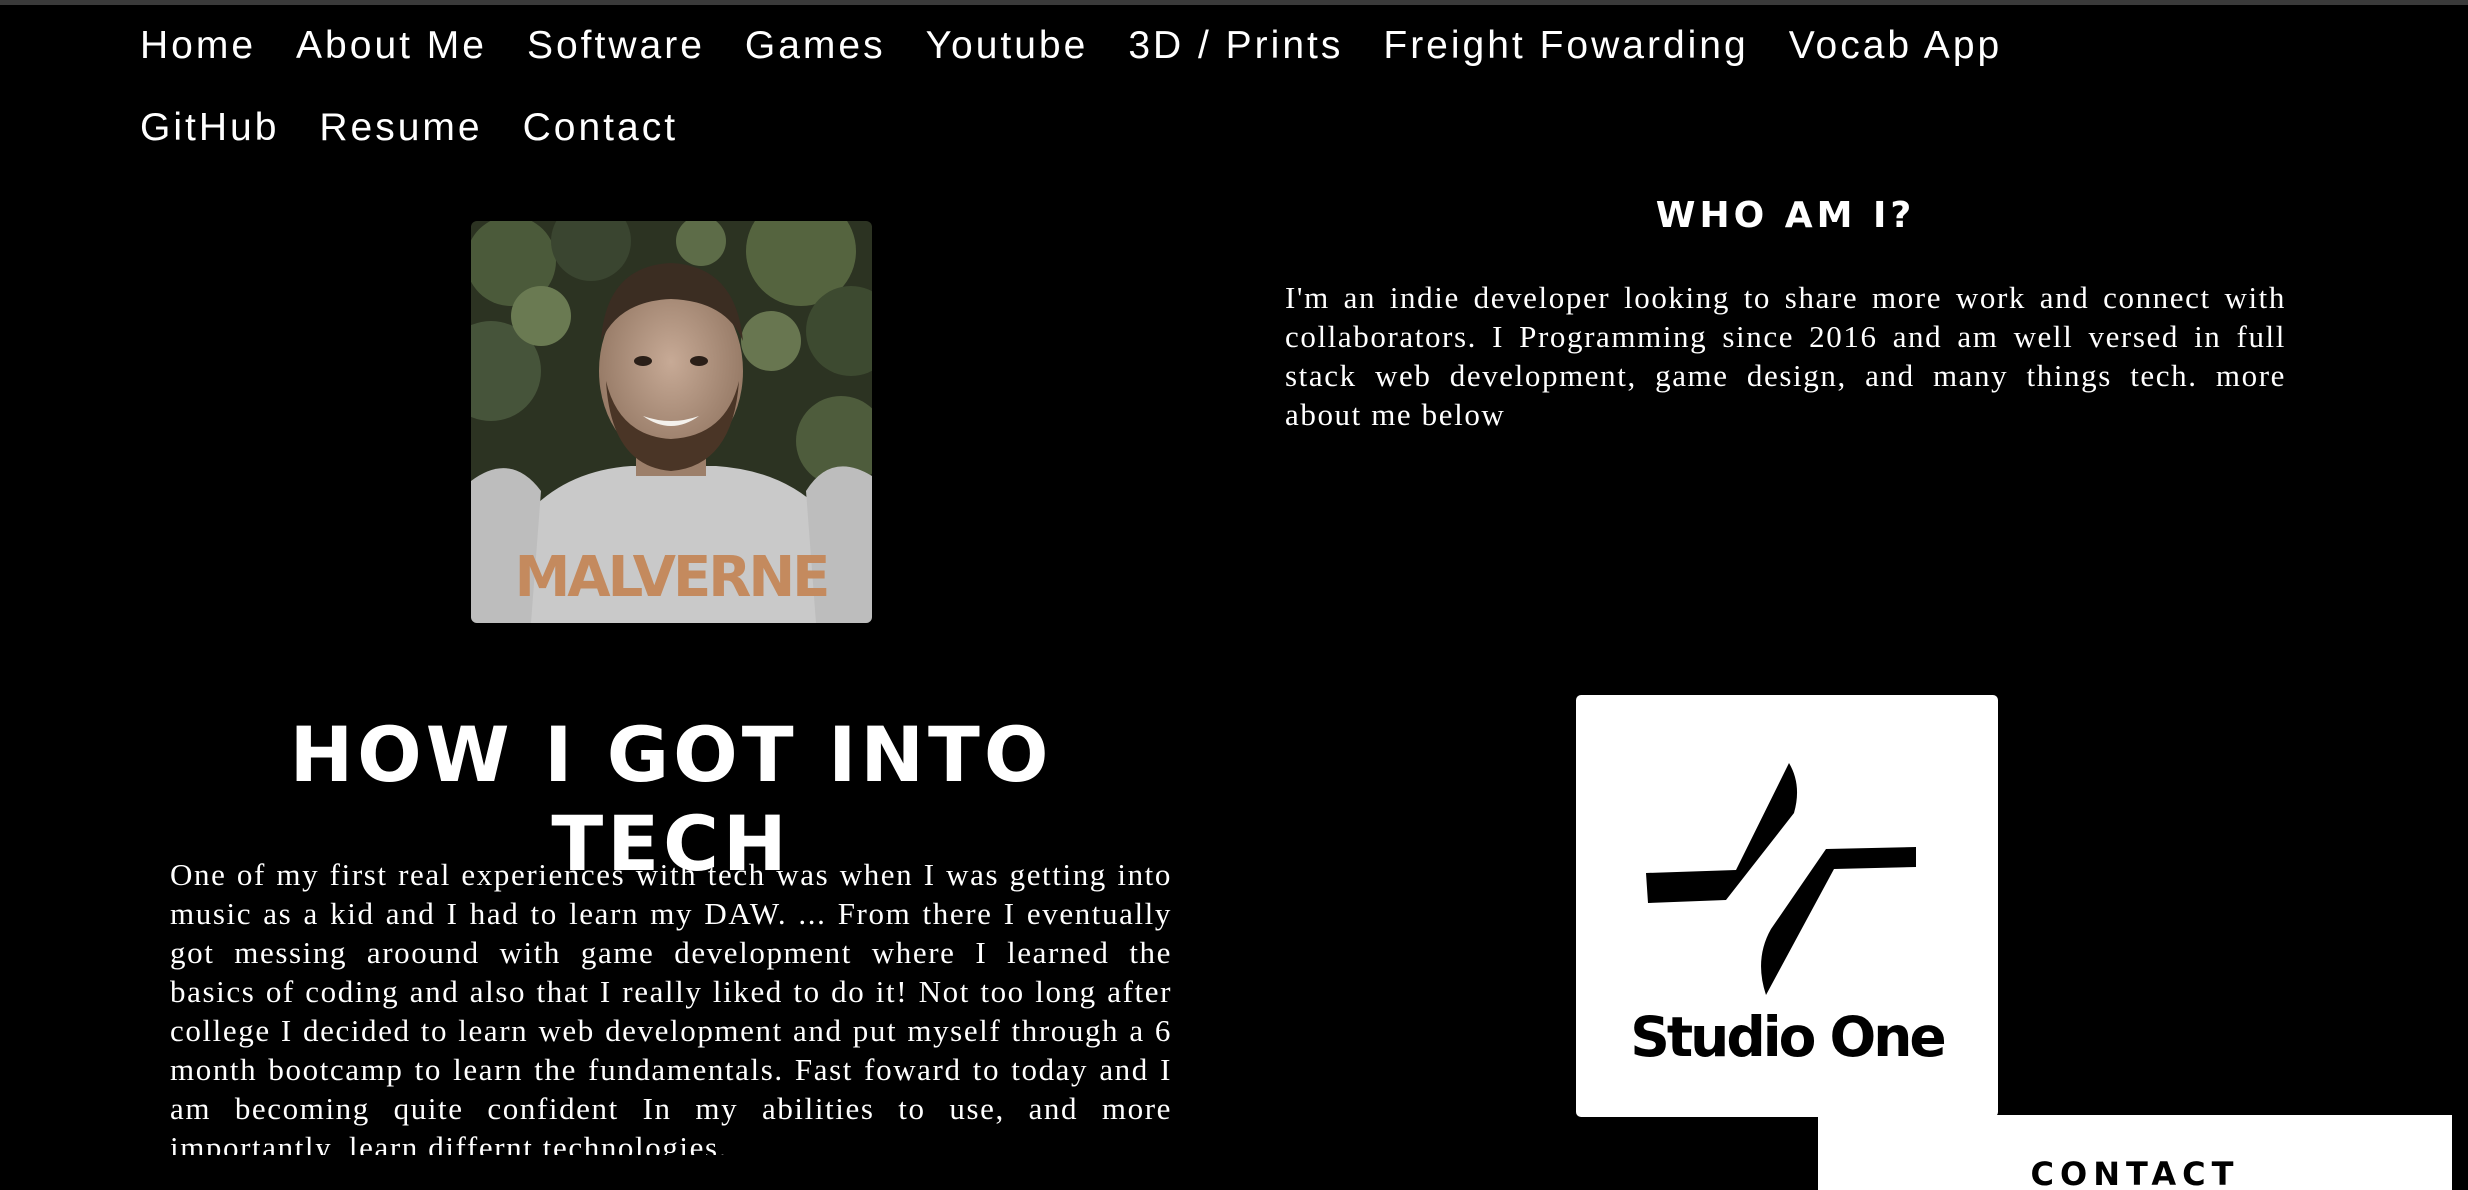 The width and height of the screenshot is (2468, 1190). Describe the element at coordinates (671, 577) in the screenshot. I see `svg-text: MALVERNE` at that location.